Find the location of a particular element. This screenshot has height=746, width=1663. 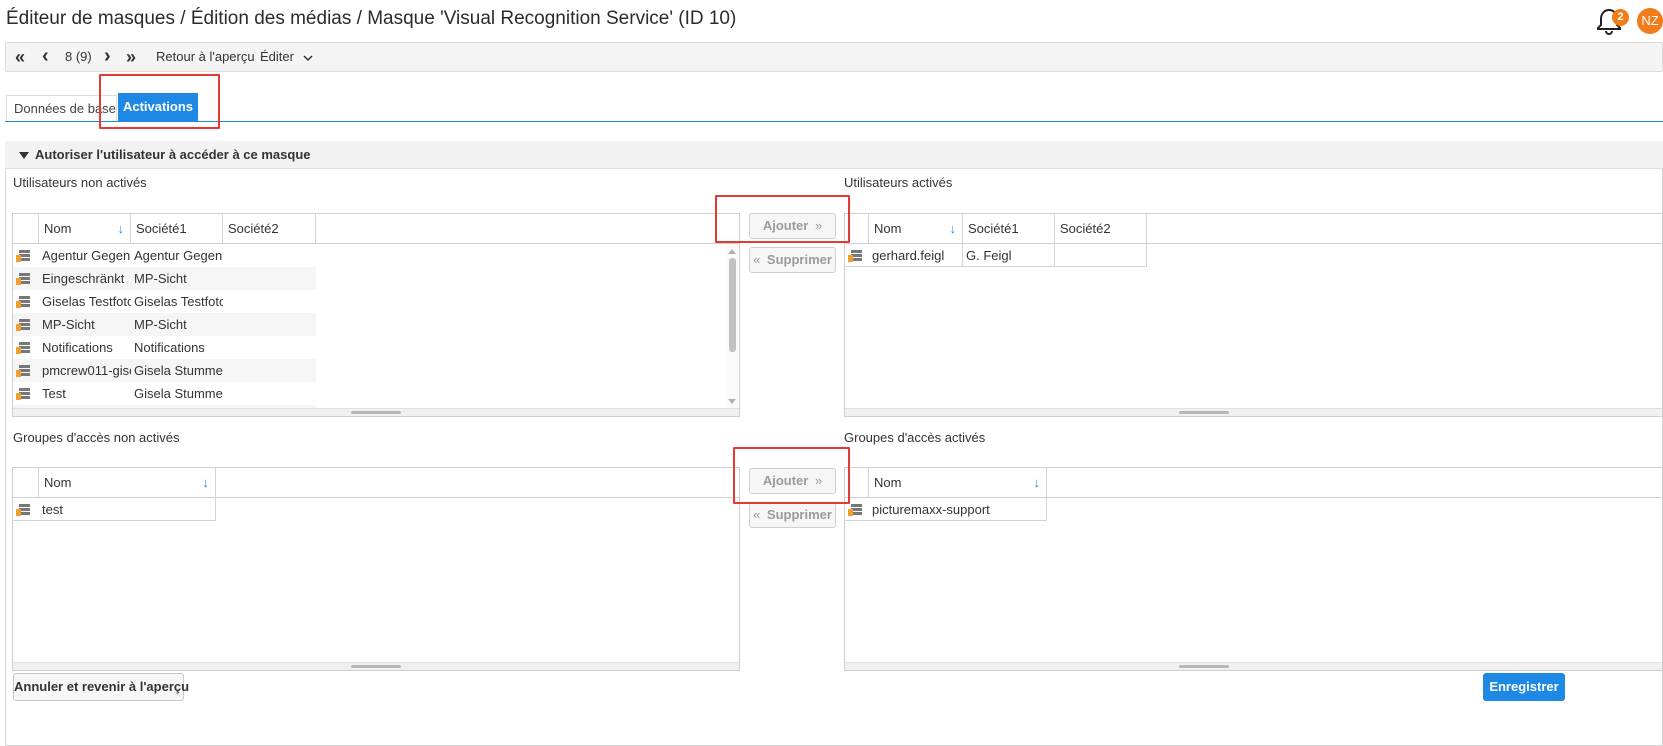

last-record-icon: » is located at coordinates (131, 57).